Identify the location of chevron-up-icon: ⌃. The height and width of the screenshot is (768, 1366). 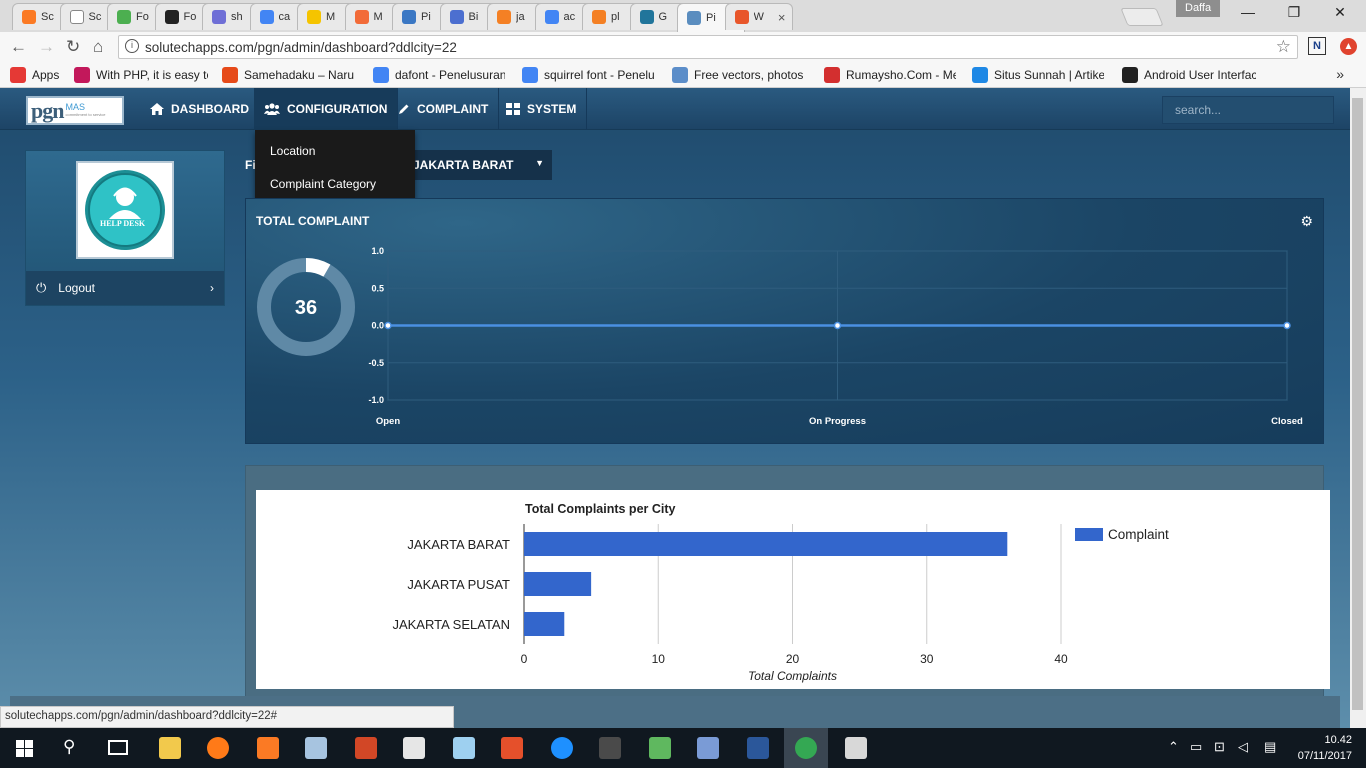
(1173, 747).